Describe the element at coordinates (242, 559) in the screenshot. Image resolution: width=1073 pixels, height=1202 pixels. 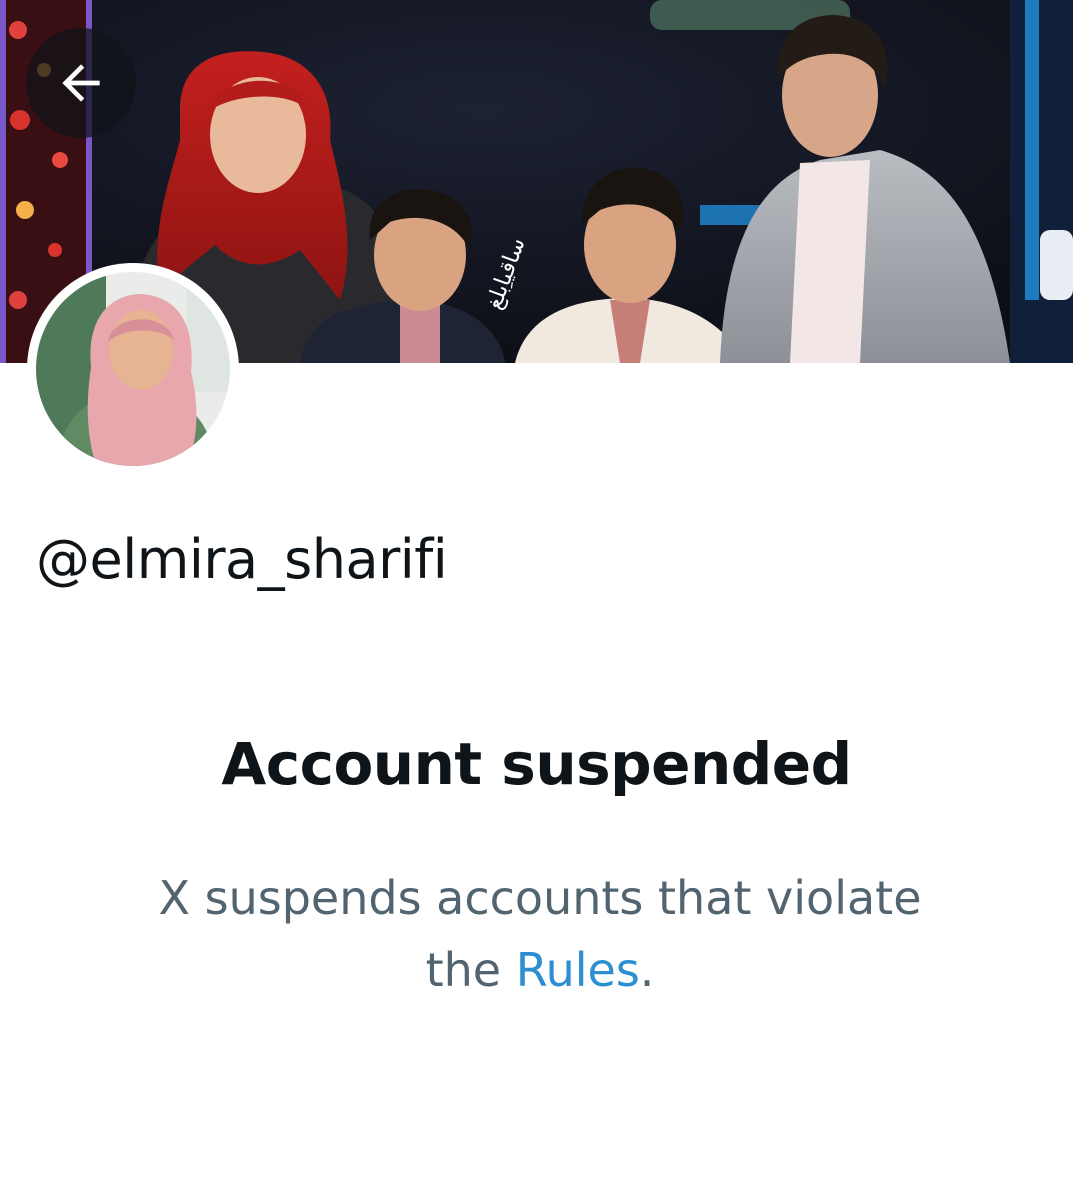
I see `profile-handle: @elmira_sharifi` at that location.